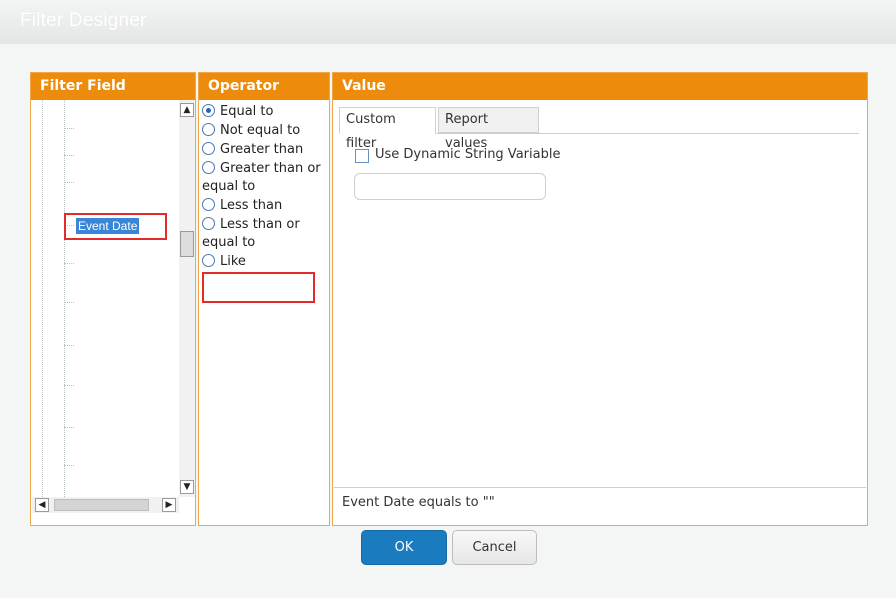 This screenshot has height=598, width=896. I want to click on operator-option: Greater than or equal to, so click(265, 178).